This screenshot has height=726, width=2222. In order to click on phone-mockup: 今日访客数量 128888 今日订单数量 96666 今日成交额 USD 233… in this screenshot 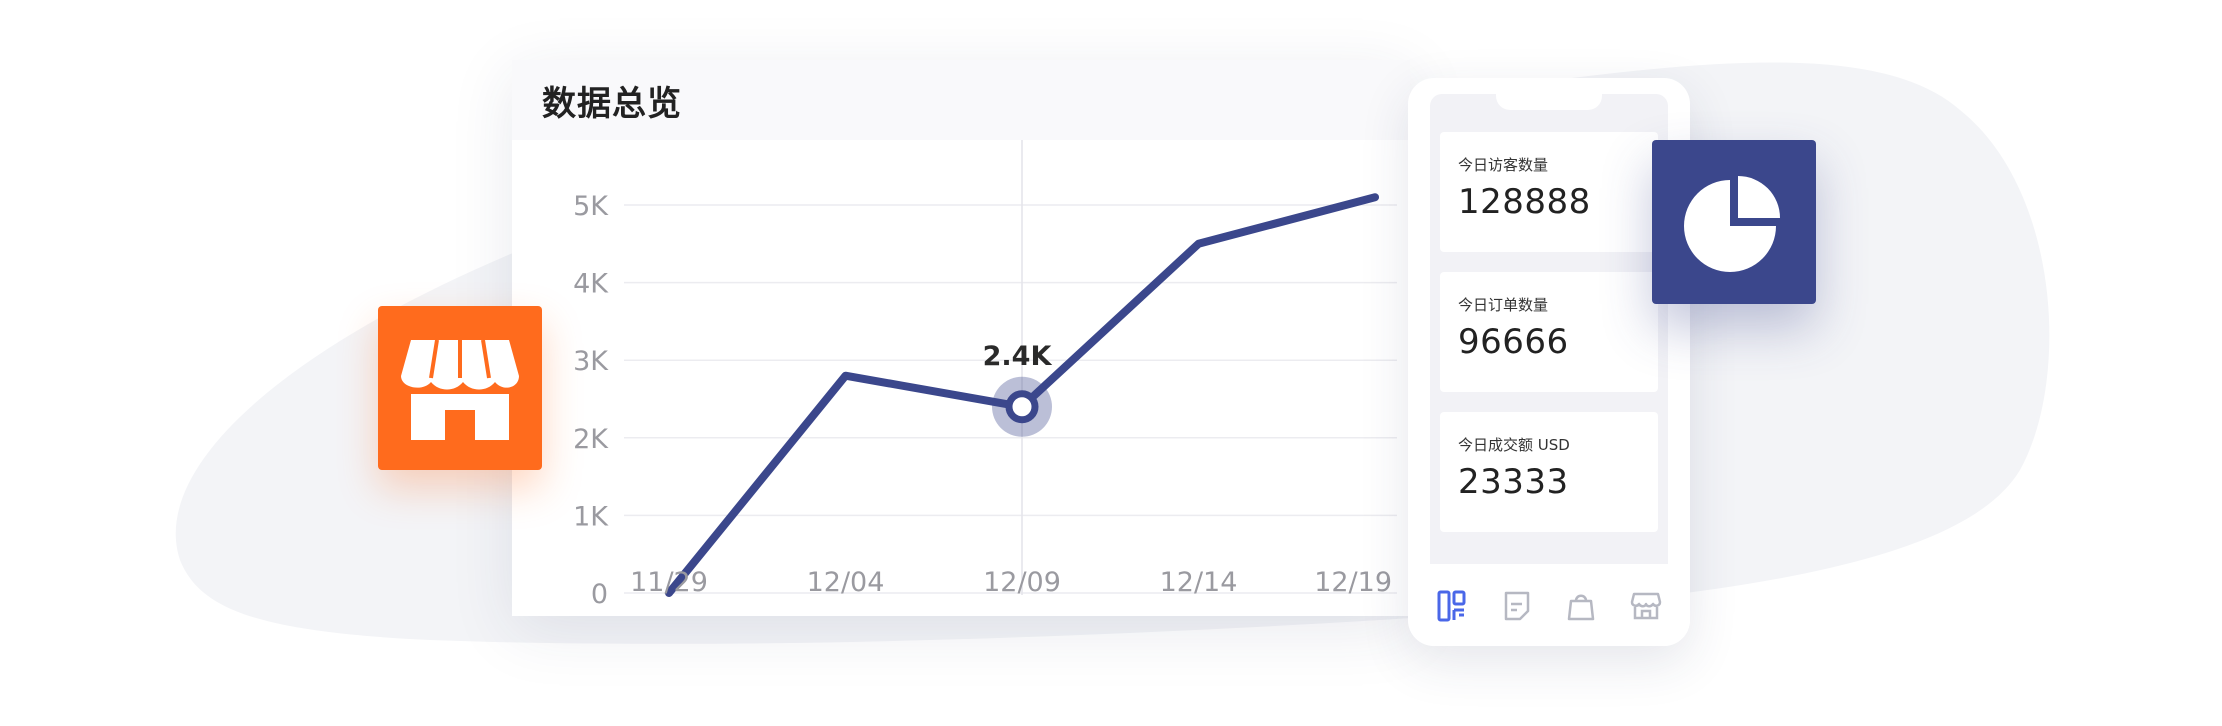, I will do `click(1549, 362)`.